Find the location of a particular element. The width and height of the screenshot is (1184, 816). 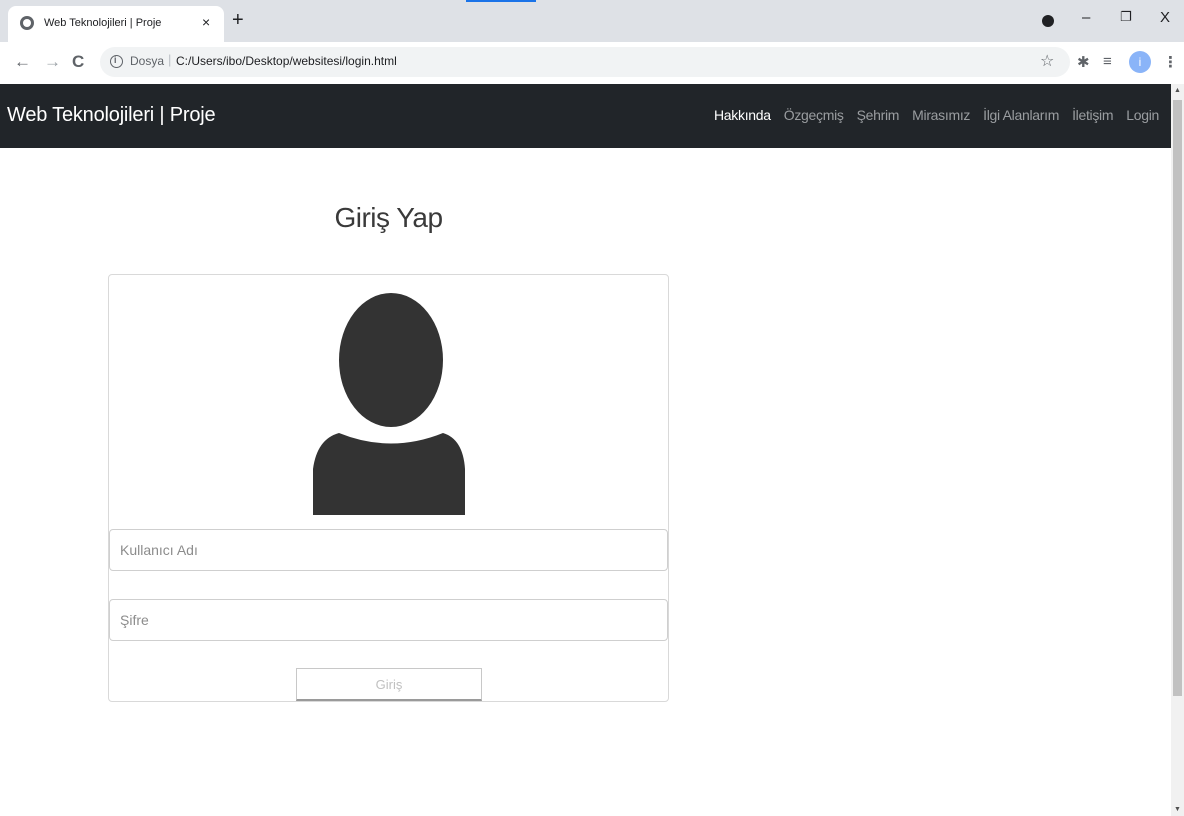

browser-tab-strip: Web Teknolojileri | Proje × + – ❐ X is located at coordinates (592, 21).